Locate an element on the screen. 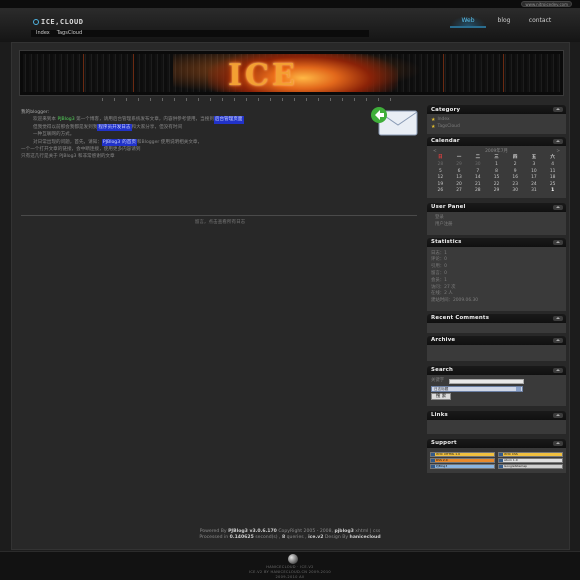 The width and height of the screenshot is (580, 580). category-item: ★ TagsCloud is located at coordinates (496, 127).